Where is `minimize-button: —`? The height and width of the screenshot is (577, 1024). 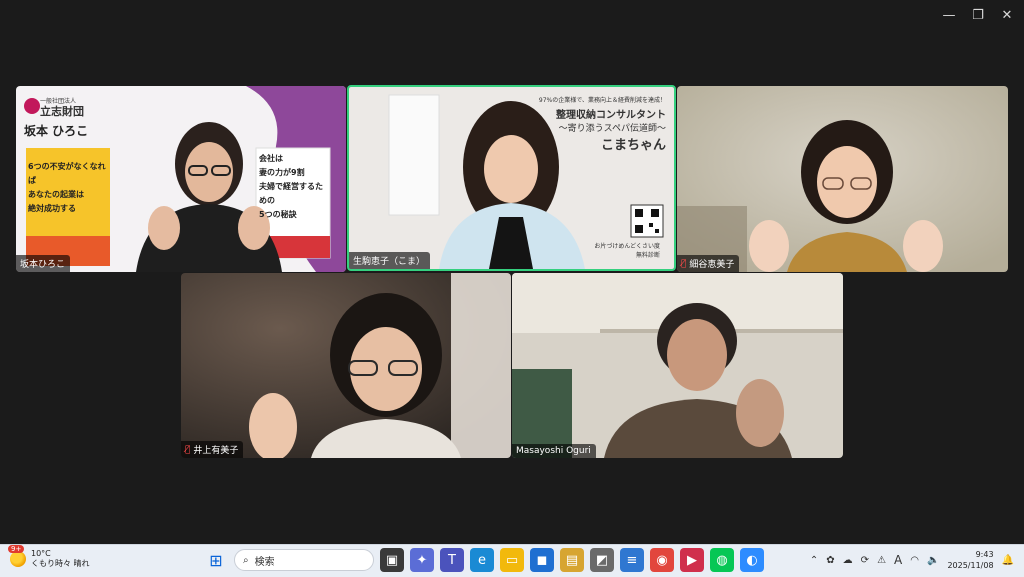 minimize-button: — is located at coordinates (949, 15).